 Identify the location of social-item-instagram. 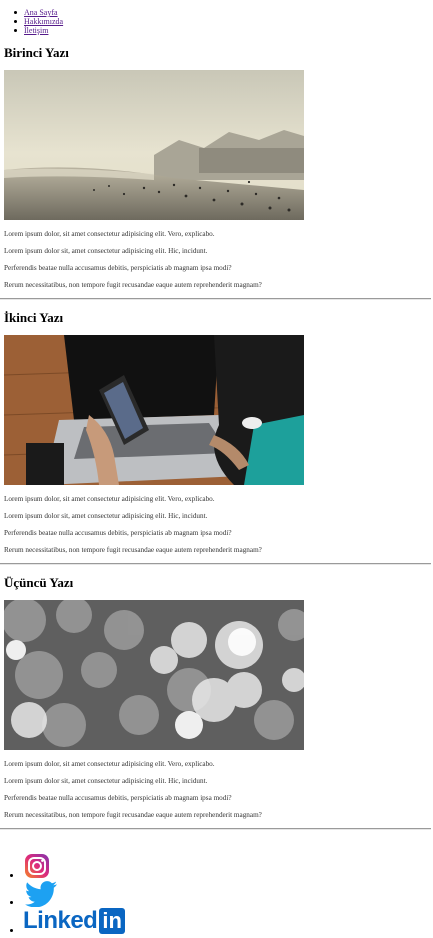
(30, 867).